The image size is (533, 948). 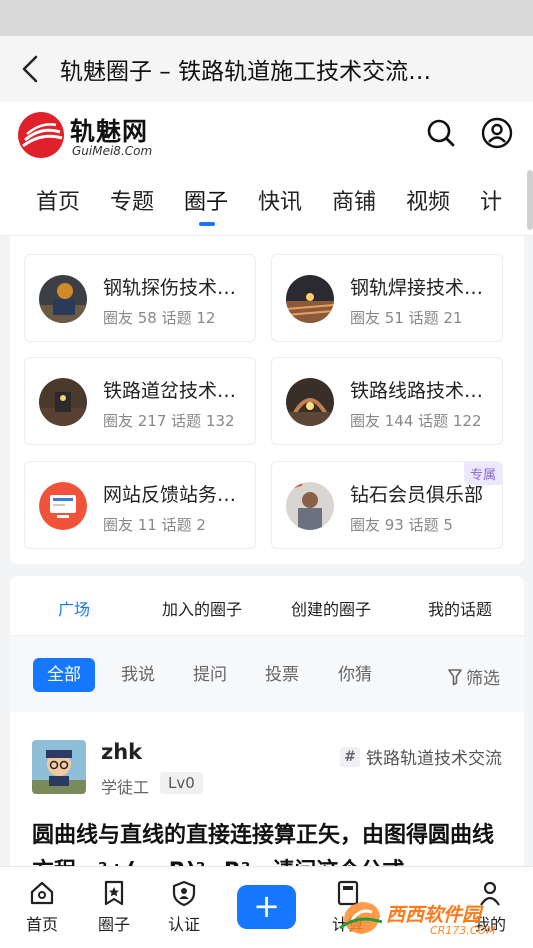 I want to click on circle-stats: 圈友 144 话题 122, so click(x=416, y=421).